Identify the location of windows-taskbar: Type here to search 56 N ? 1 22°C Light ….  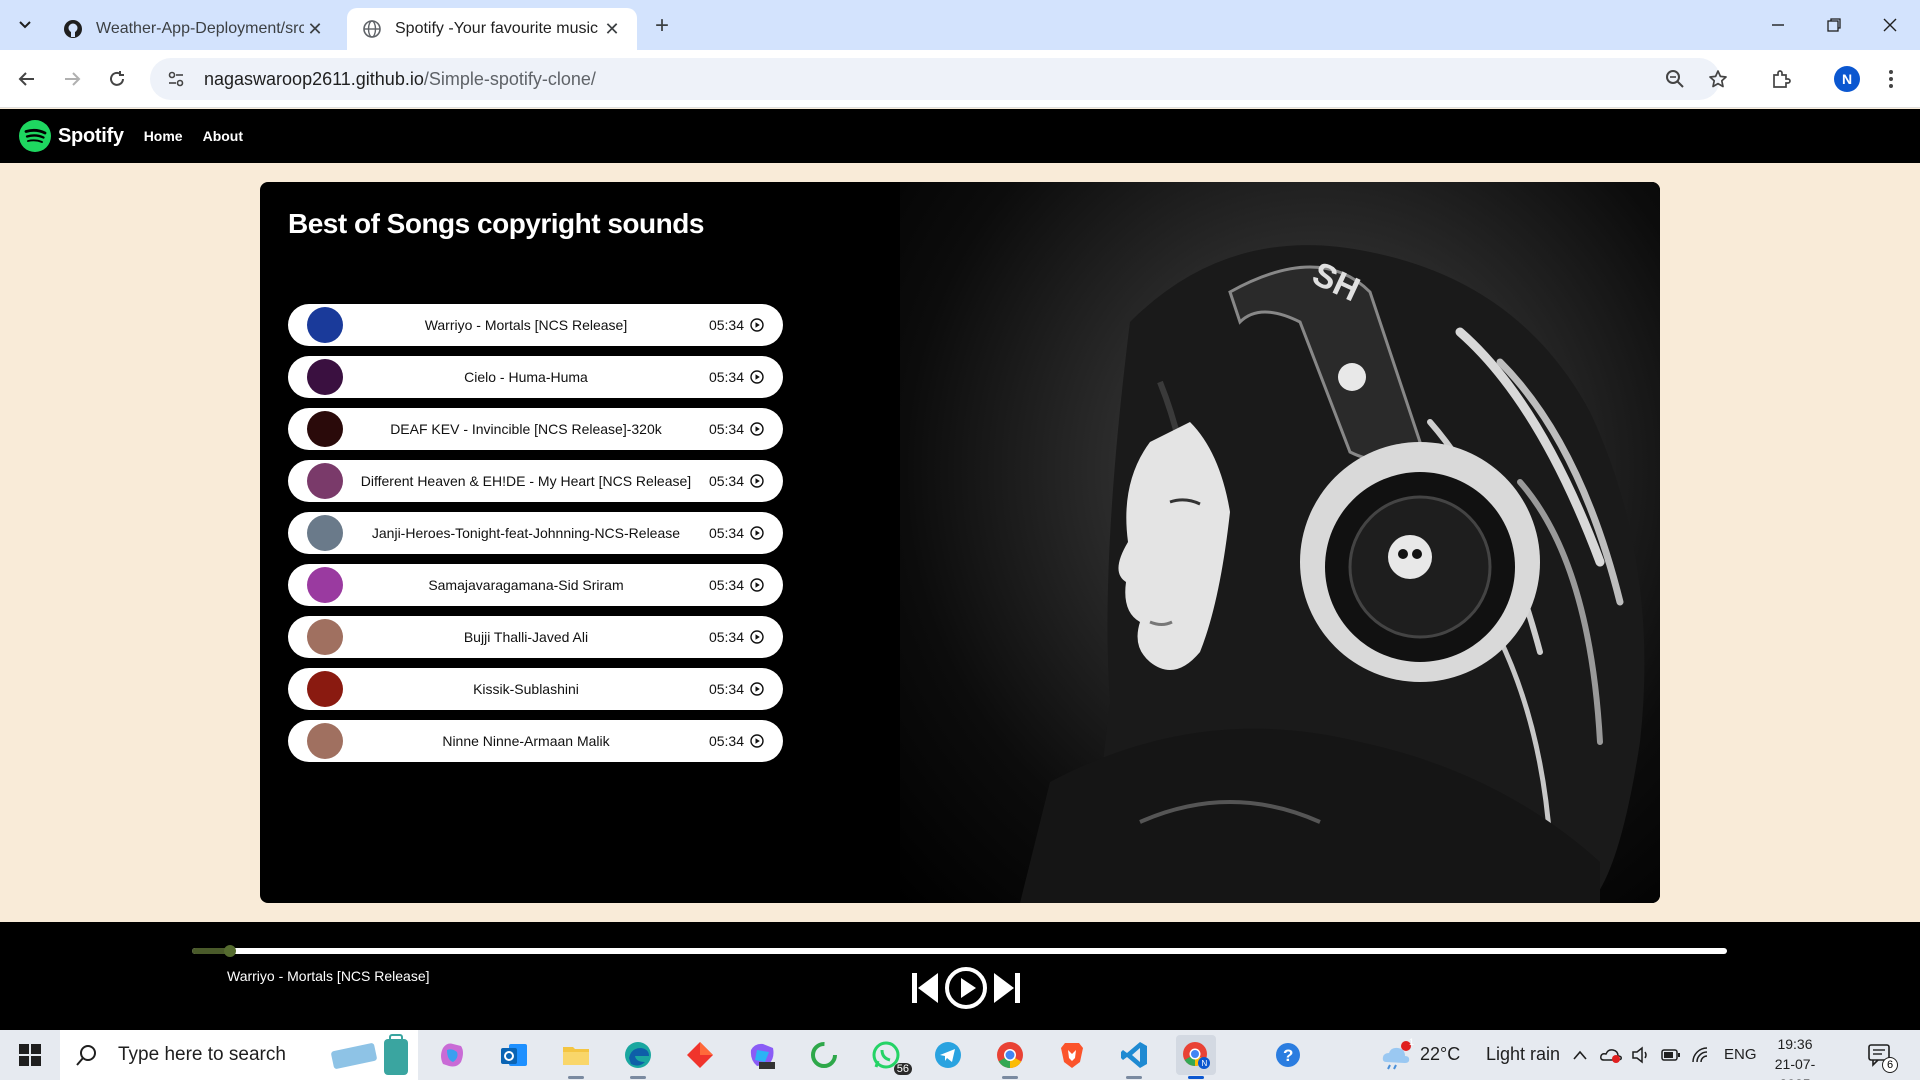
(960, 1055).